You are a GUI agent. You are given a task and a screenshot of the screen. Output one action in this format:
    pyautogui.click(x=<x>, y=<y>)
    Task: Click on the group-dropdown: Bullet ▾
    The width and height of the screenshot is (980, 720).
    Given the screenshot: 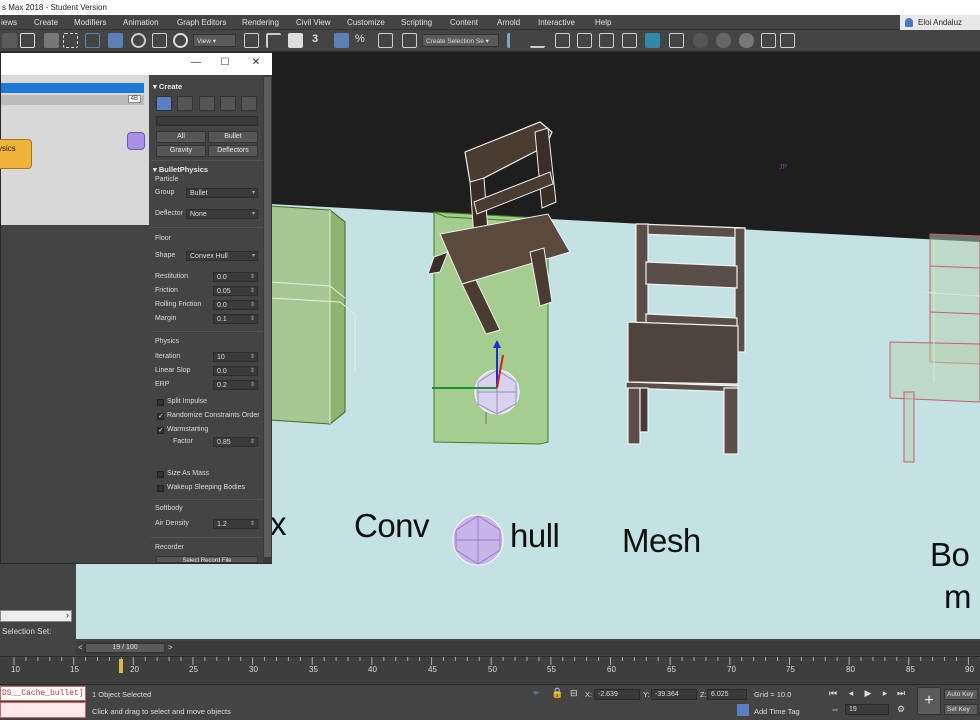 What is the action you would take?
    pyautogui.click(x=222, y=193)
    